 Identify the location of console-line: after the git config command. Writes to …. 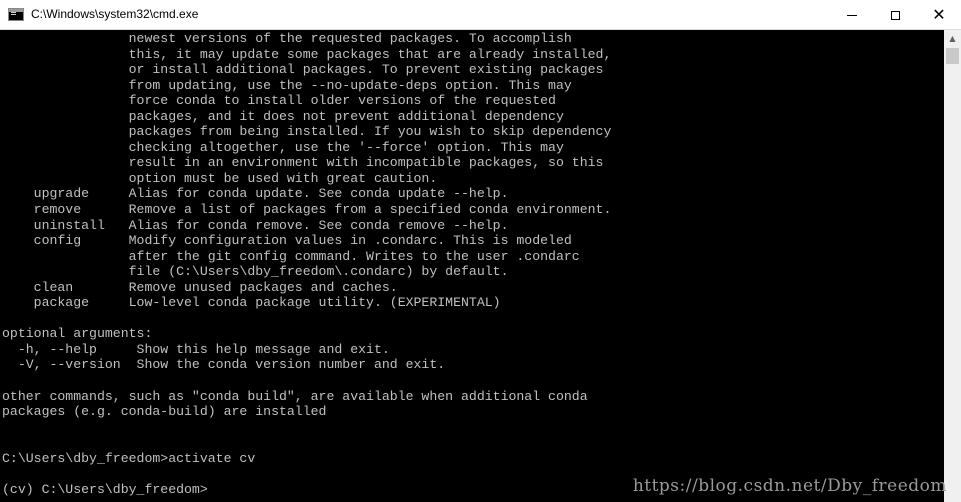
(291, 256).